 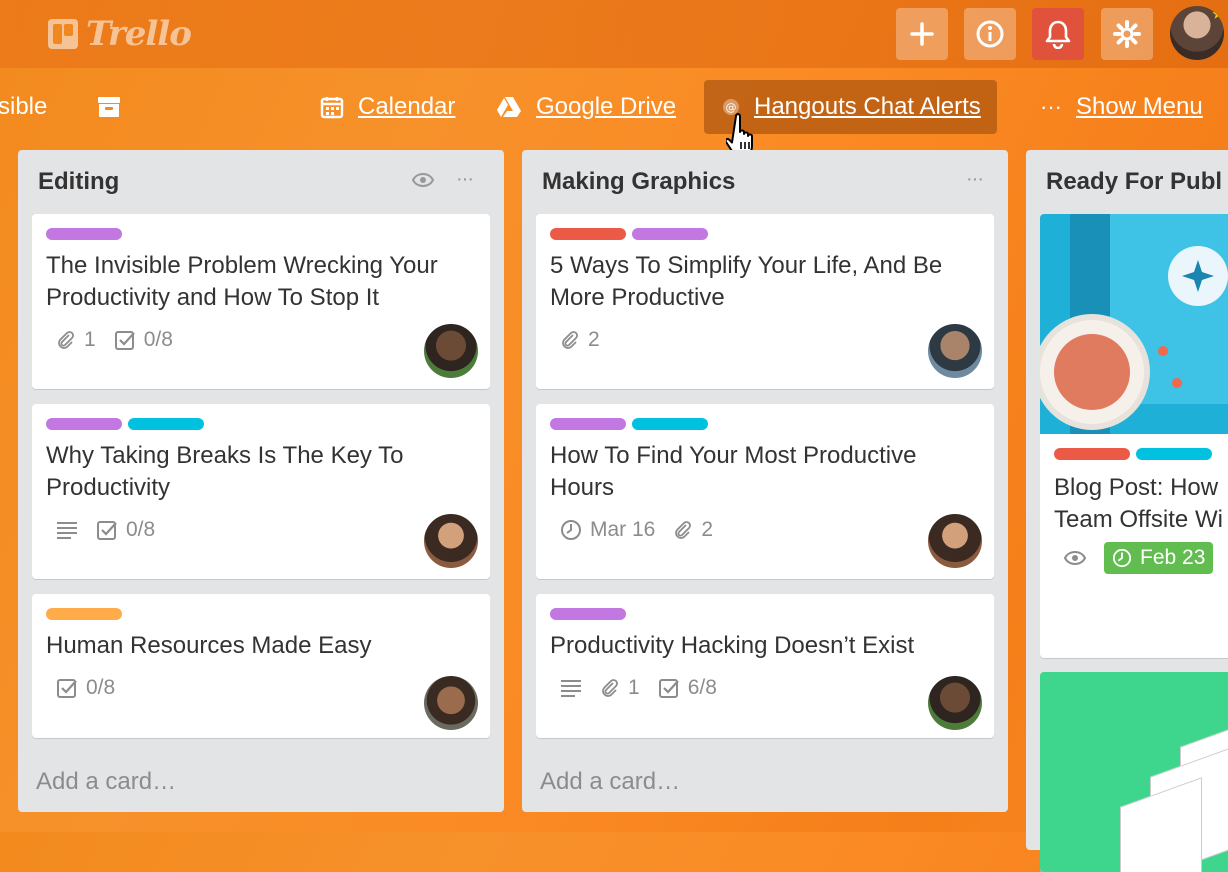 I want to click on card-title-line: Productivity Hacking Doesn’t Exist, so click(x=732, y=645).